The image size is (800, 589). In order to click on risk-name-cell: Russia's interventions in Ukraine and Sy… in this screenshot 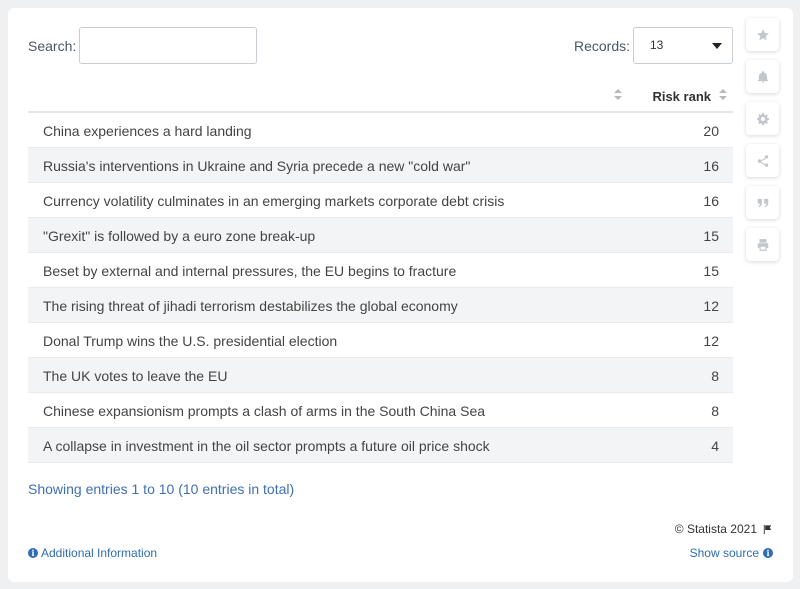, I will do `click(257, 166)`.